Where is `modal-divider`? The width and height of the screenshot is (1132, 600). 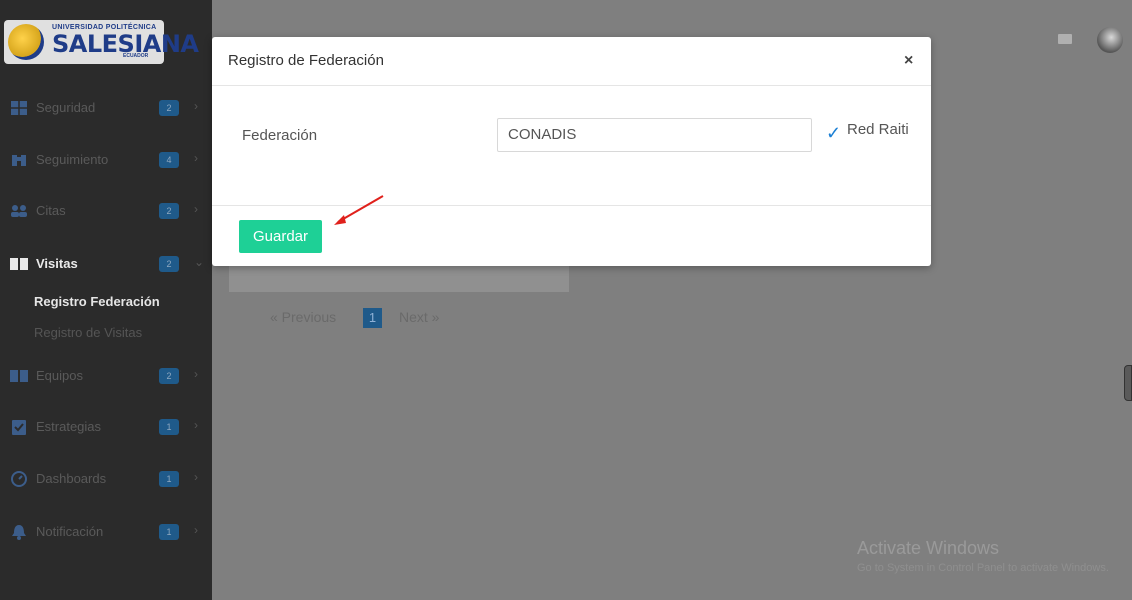 modal-divider is located at coordinates (571, 205).